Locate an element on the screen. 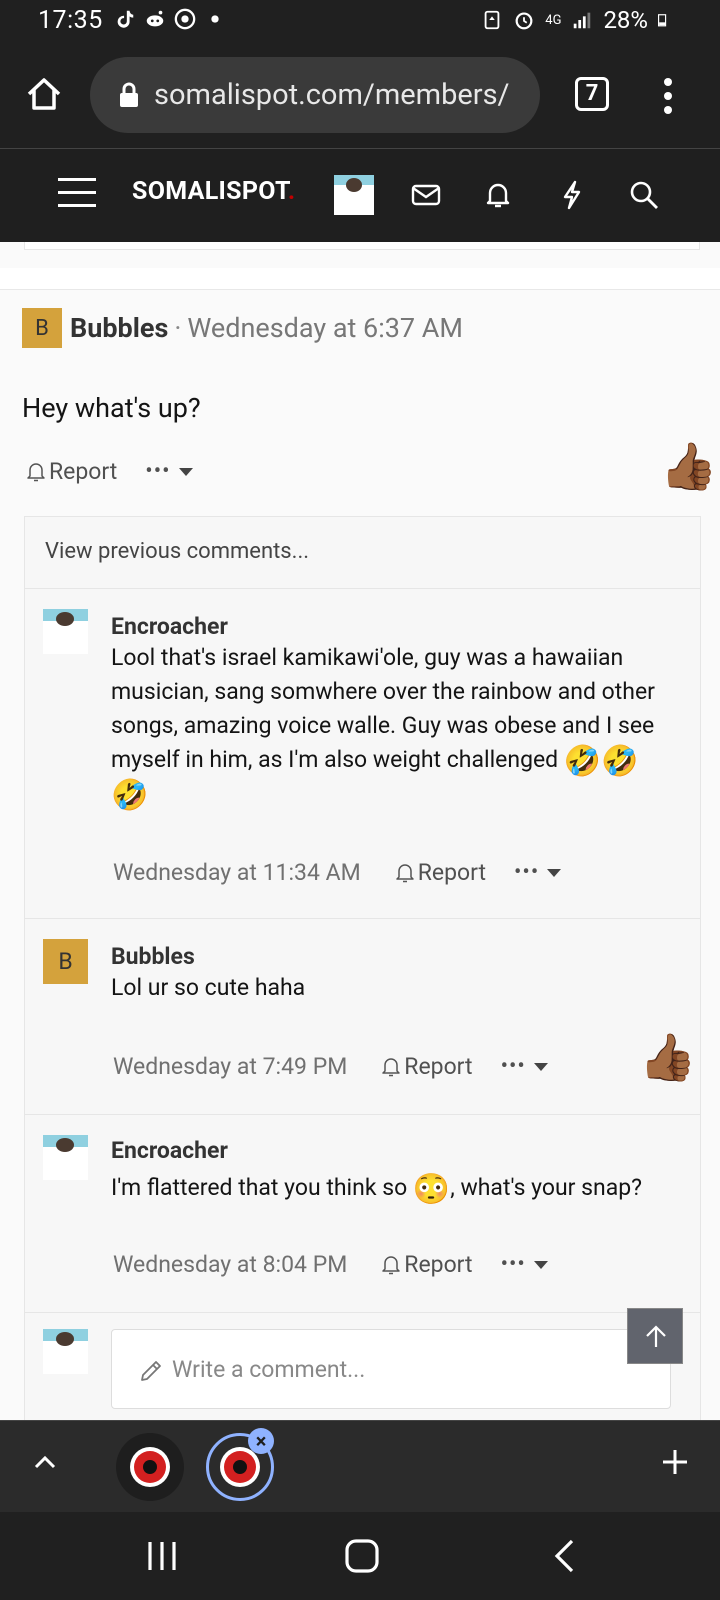 The image size is (720, 1600). comment-footer: Wednesday at 11:34 AM Report ••• is located at coordinates (337, 872).